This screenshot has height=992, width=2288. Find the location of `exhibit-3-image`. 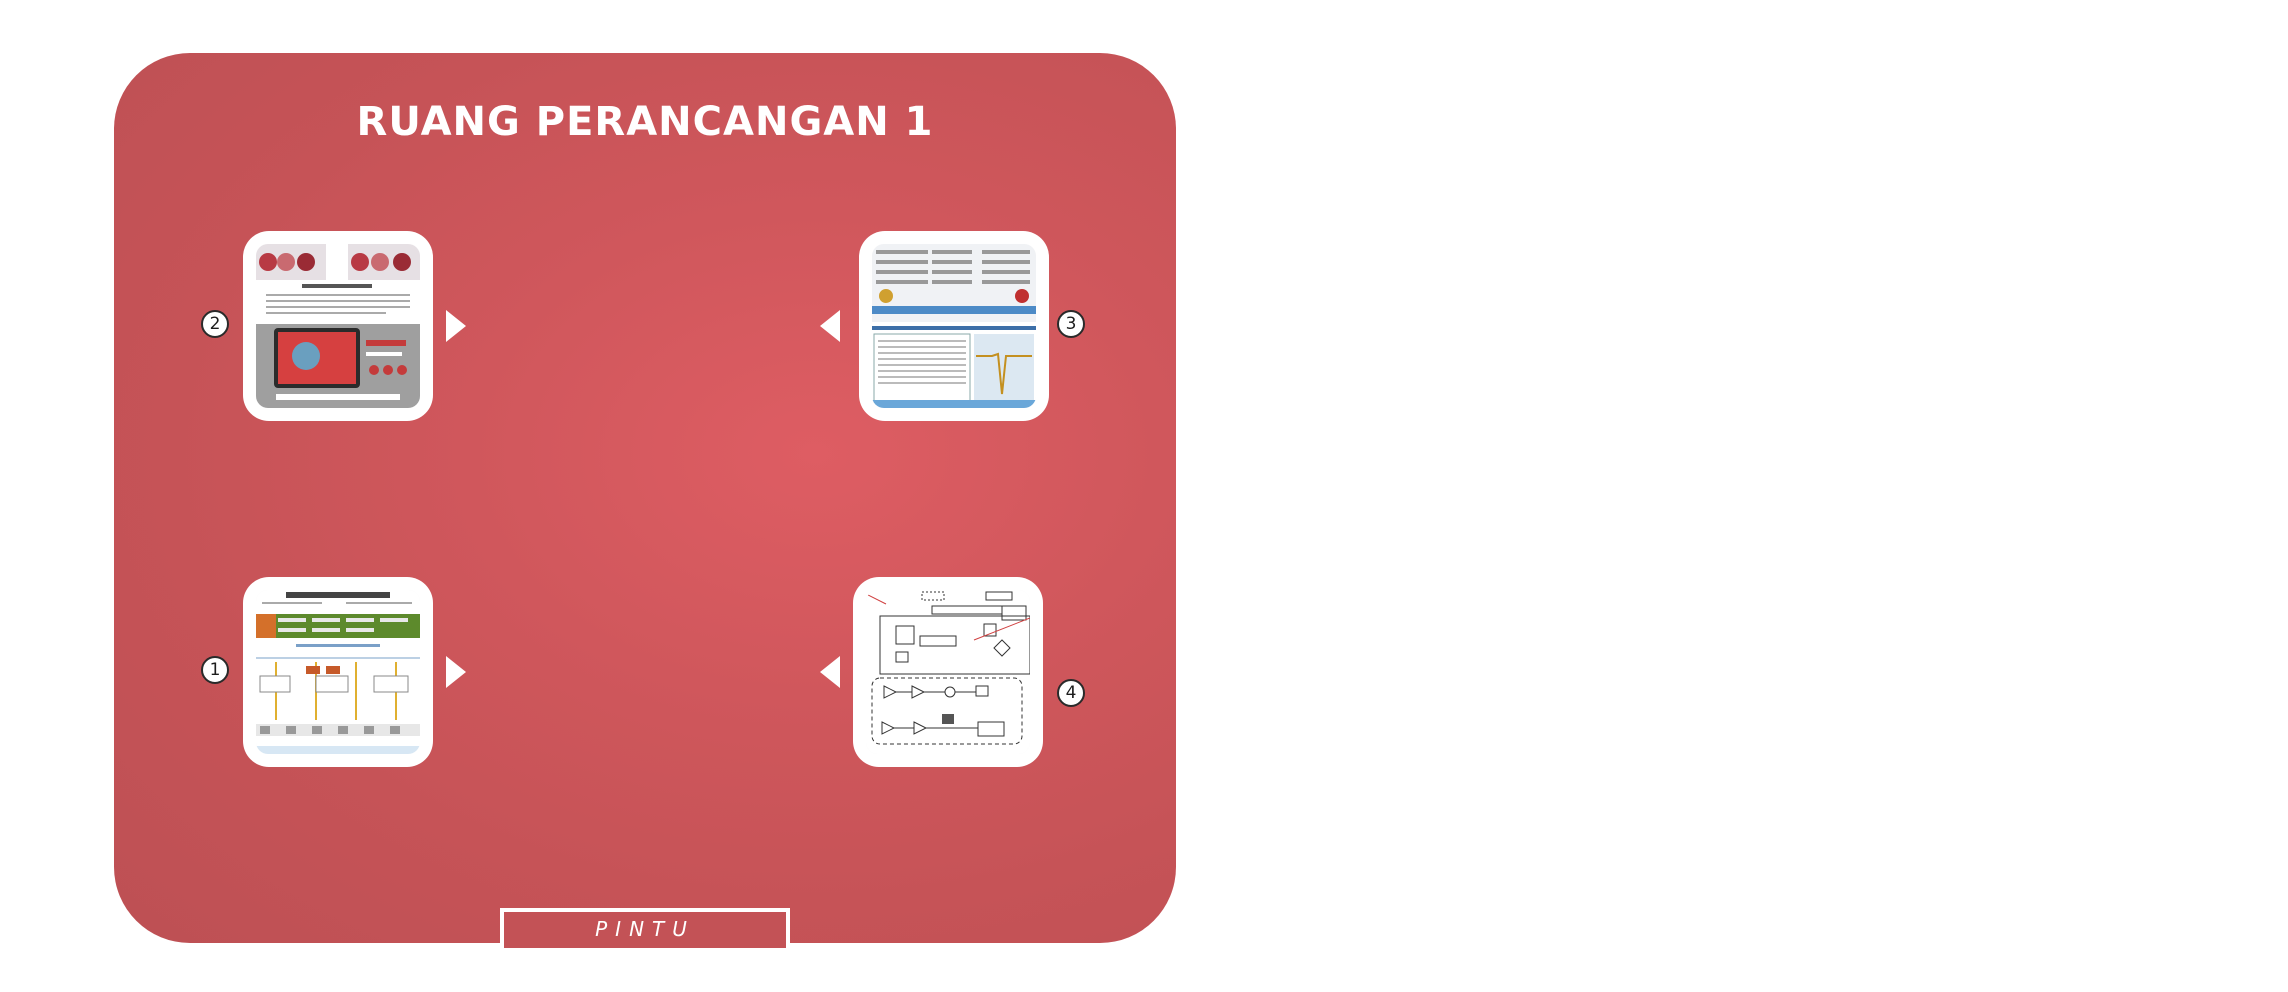

exhibit-3-image is located at coordinates (954, 326).